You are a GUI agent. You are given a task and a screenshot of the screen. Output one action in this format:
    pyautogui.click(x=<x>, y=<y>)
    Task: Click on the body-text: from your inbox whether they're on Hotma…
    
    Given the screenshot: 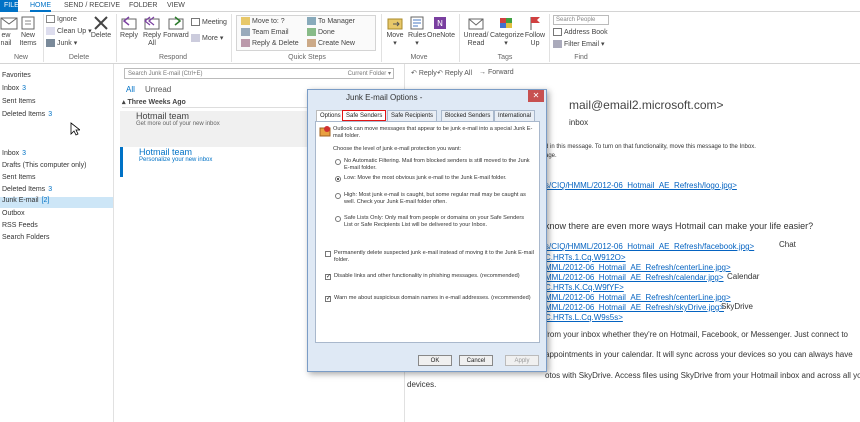 What is the action you would take?
    pyautogui.click(x=697, y=334)
    